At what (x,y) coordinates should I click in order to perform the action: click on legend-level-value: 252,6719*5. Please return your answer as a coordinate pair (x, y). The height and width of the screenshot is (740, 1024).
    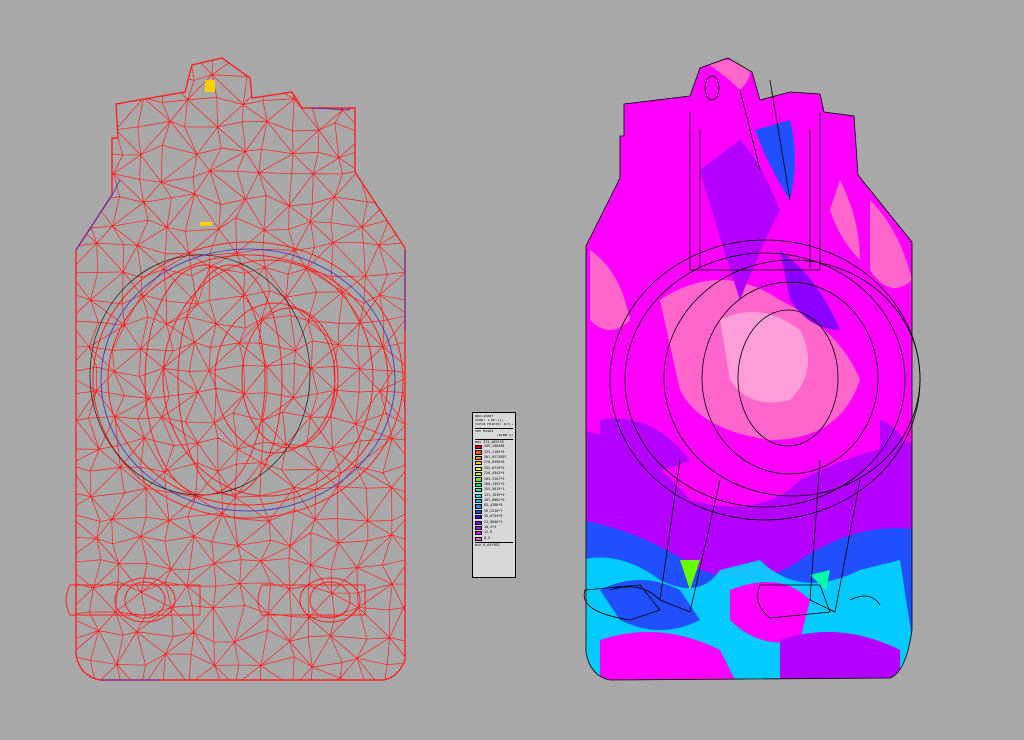
    Looking at the image, I should click on (494, 467).